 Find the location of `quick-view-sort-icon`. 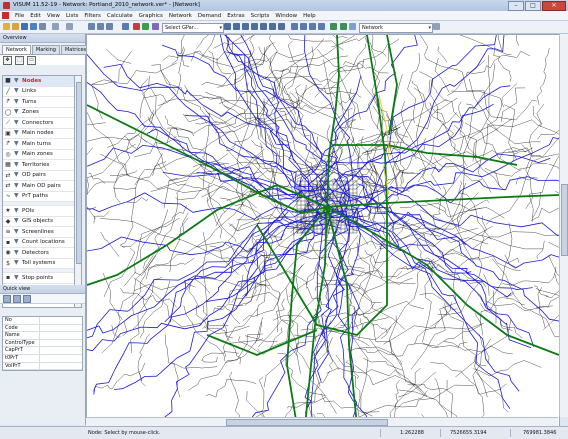

quick-view-sort-icon is located at coordinates (17, 298).